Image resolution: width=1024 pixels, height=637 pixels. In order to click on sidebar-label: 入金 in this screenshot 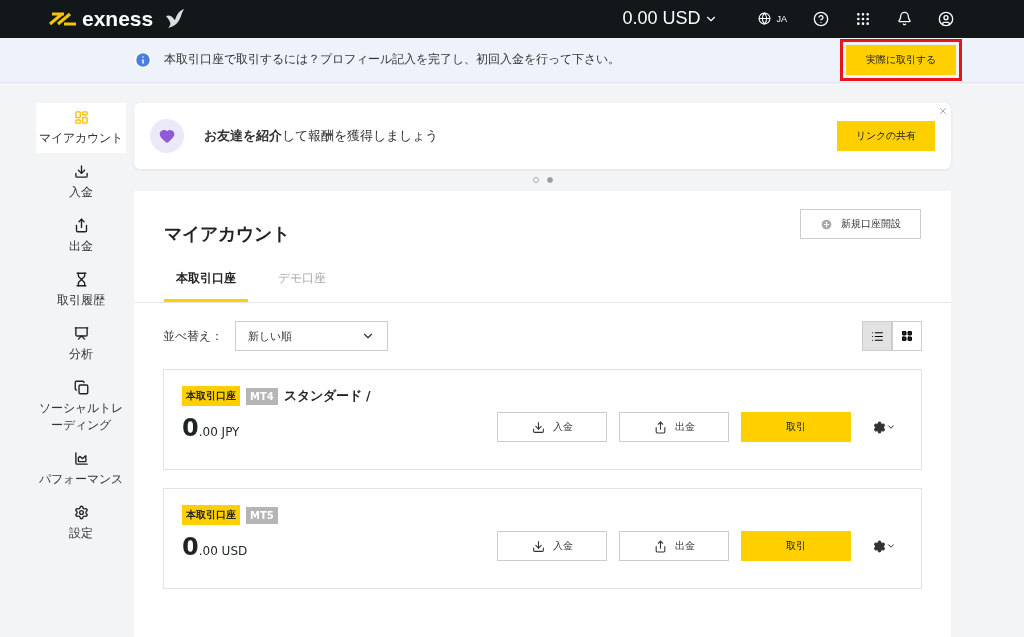, I will do `click(81, 192)`.